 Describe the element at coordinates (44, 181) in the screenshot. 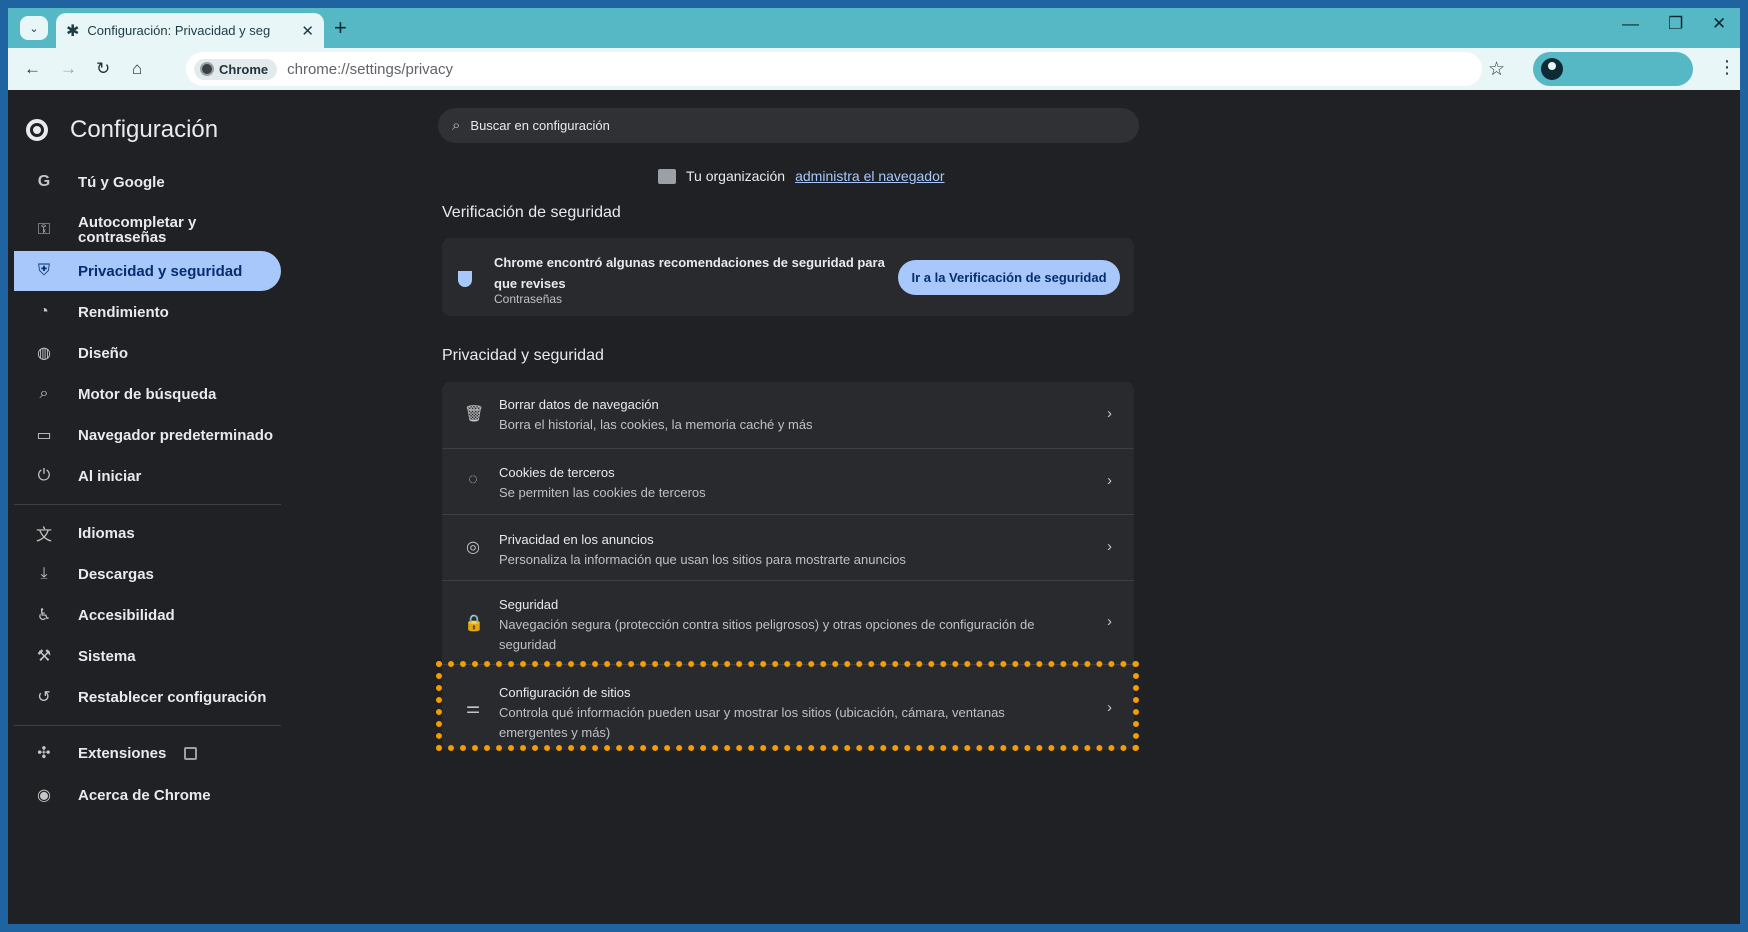

I see `google-g-icon: G` at that location.